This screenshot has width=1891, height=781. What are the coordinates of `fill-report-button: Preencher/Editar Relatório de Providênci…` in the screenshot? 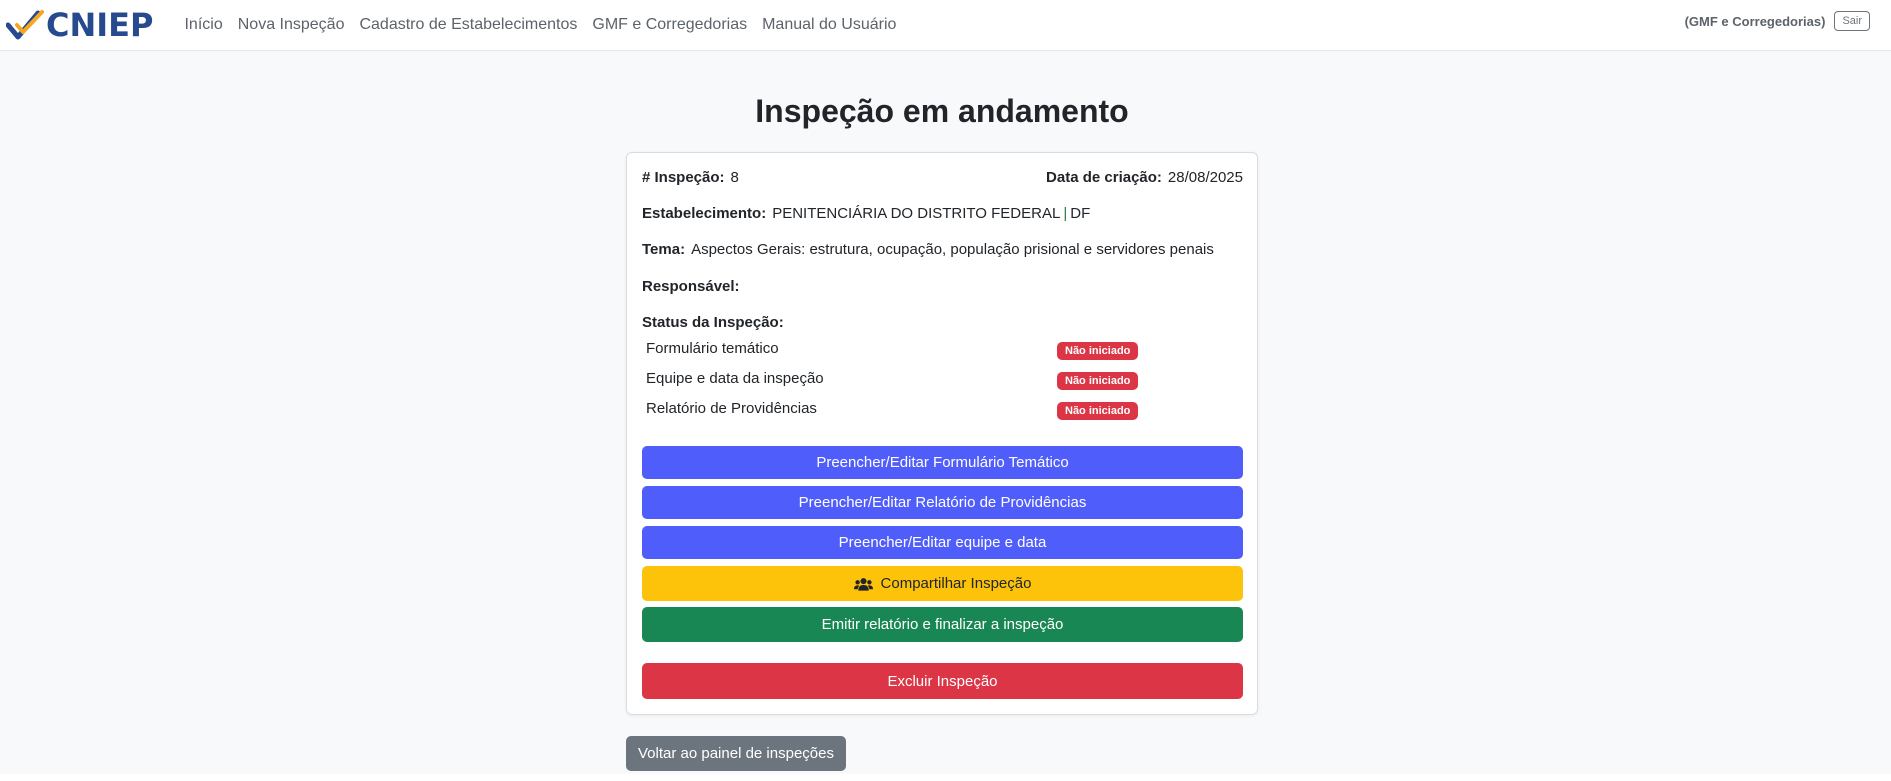 It's located at (942, 502).